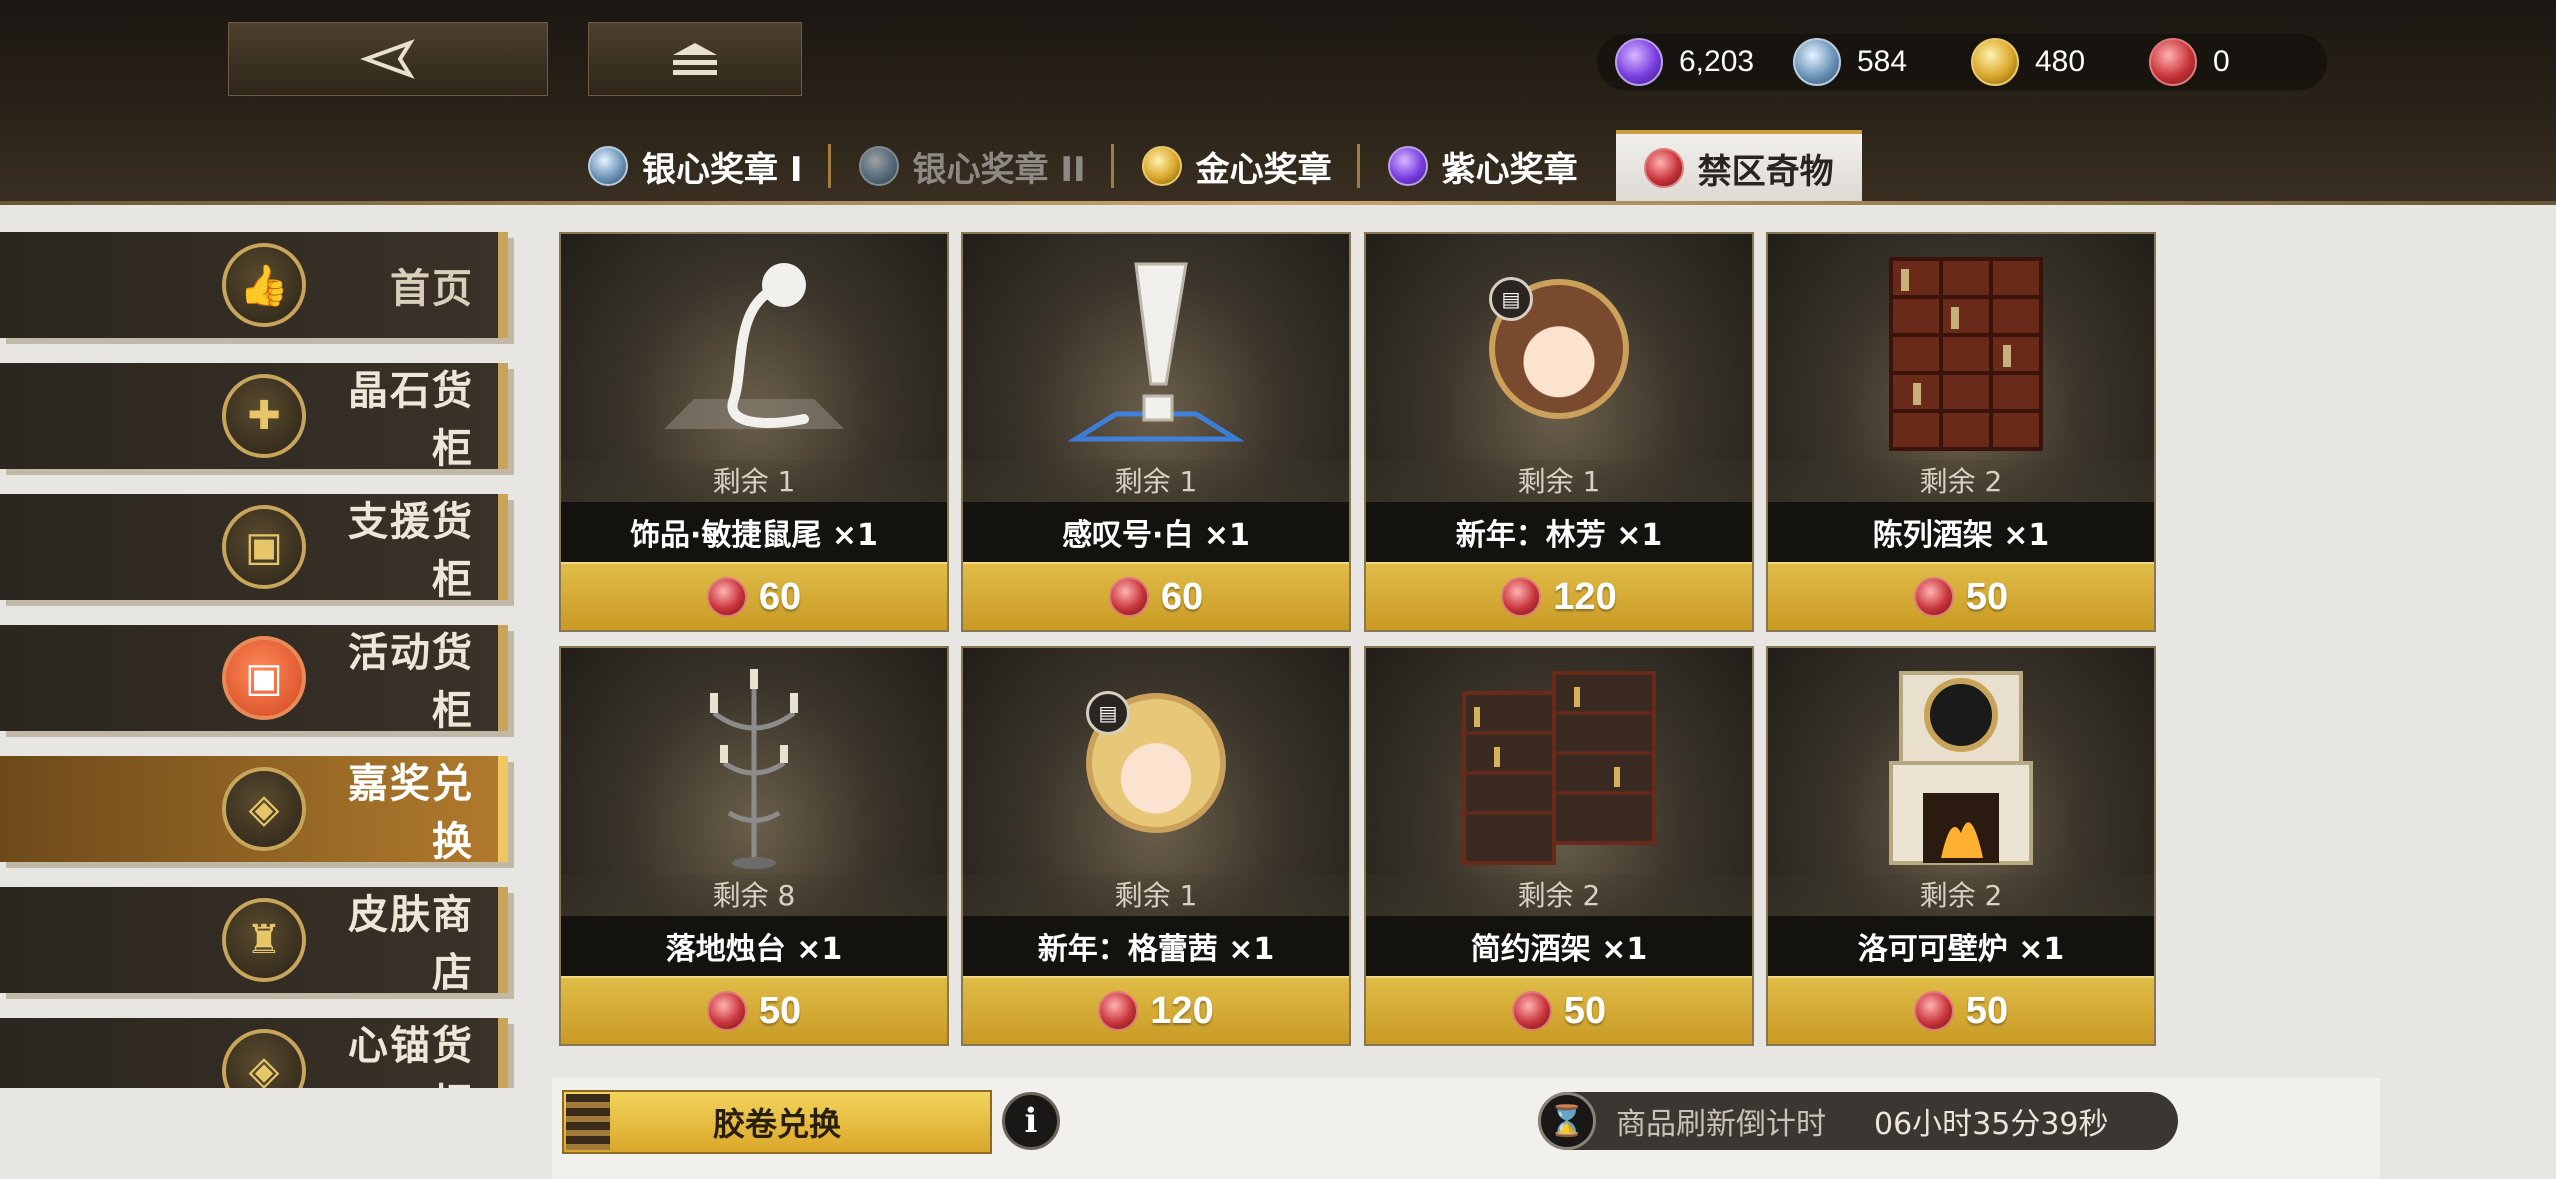 The height and width of the screenshot is (1179, 2556). Describe the element at coordinates (264, 416) in the screenshot. I see `crystal-cross-icon: ✚` at that location.